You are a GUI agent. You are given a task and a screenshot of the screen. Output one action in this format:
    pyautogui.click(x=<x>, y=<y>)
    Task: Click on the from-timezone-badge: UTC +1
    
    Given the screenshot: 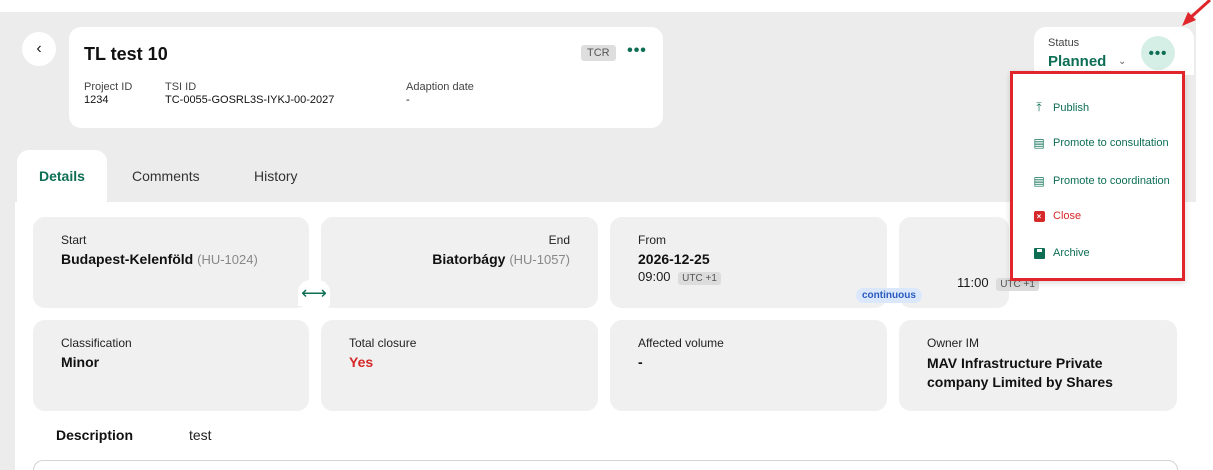 What is the action you would take?
    pyautogui.click(x=699, y=278)
    